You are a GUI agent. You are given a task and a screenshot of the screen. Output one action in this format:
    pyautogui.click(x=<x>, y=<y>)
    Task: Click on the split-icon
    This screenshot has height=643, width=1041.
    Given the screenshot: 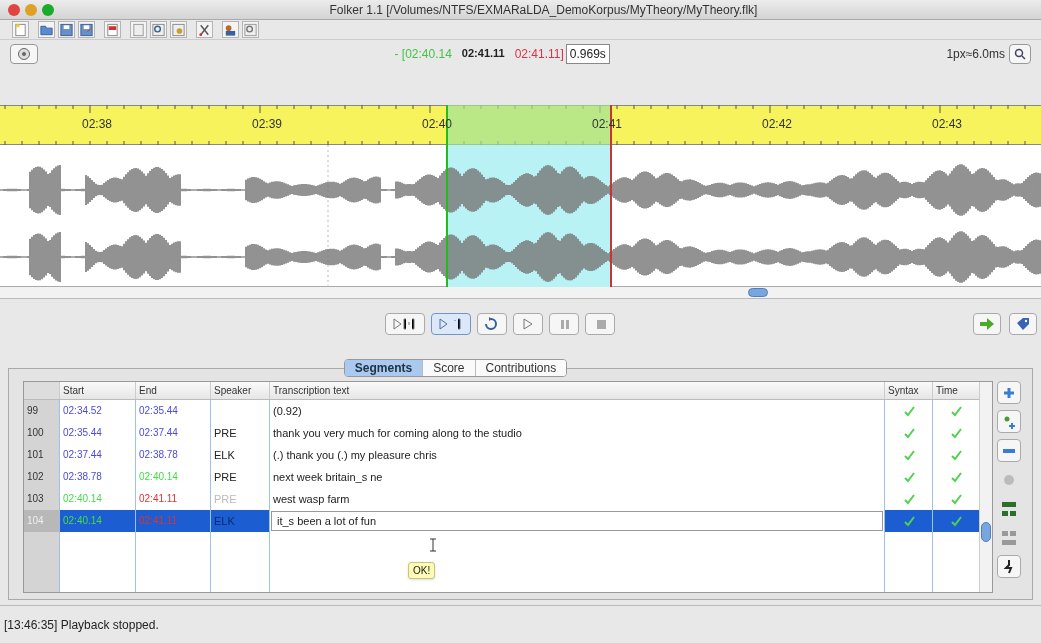 What is the action you would take?
    pyautogui.click(x=1009, y=537)
    